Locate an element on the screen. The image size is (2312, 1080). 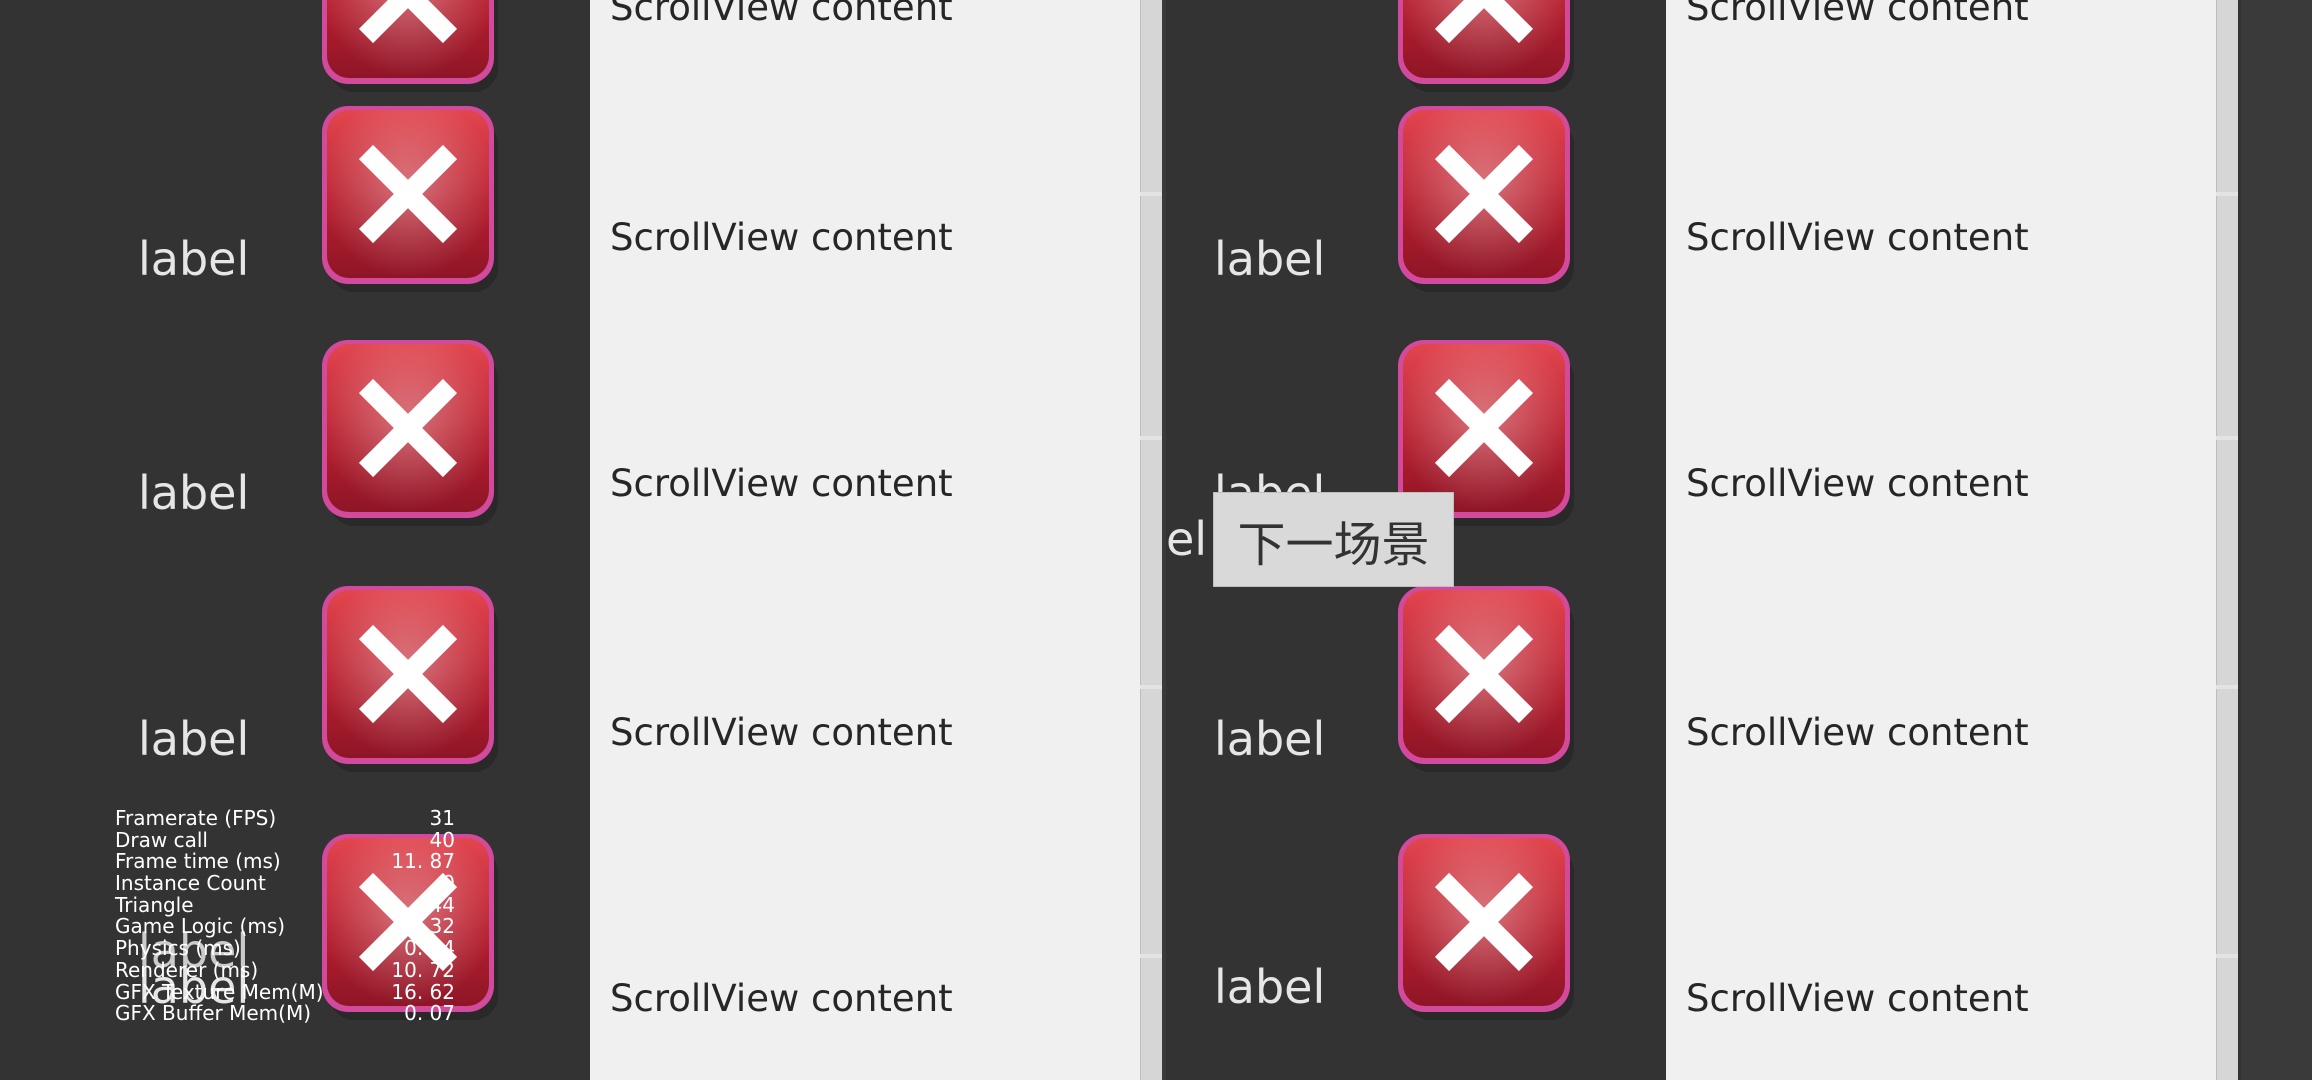
stat-row: Draw call 40 is located at coordinates (285, 839).